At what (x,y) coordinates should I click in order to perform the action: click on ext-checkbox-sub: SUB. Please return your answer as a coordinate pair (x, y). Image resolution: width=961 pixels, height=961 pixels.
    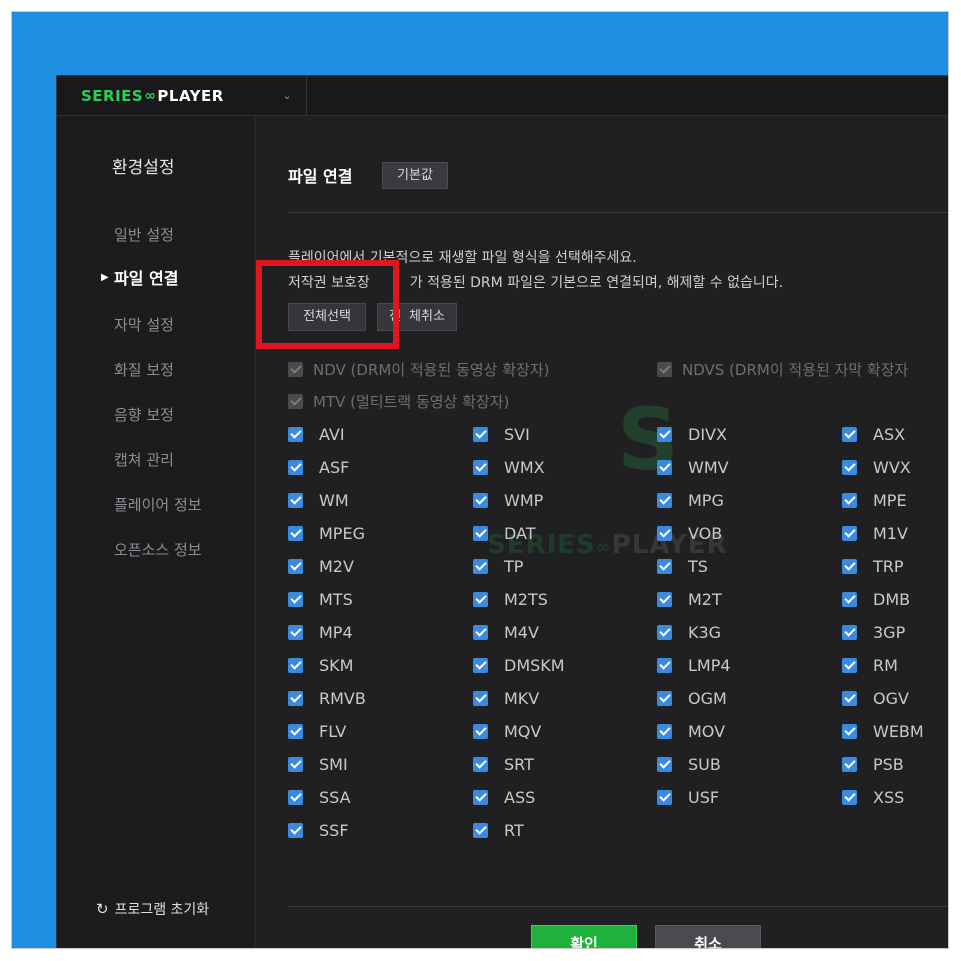
    Looking at the image, I should click on (689, 764).